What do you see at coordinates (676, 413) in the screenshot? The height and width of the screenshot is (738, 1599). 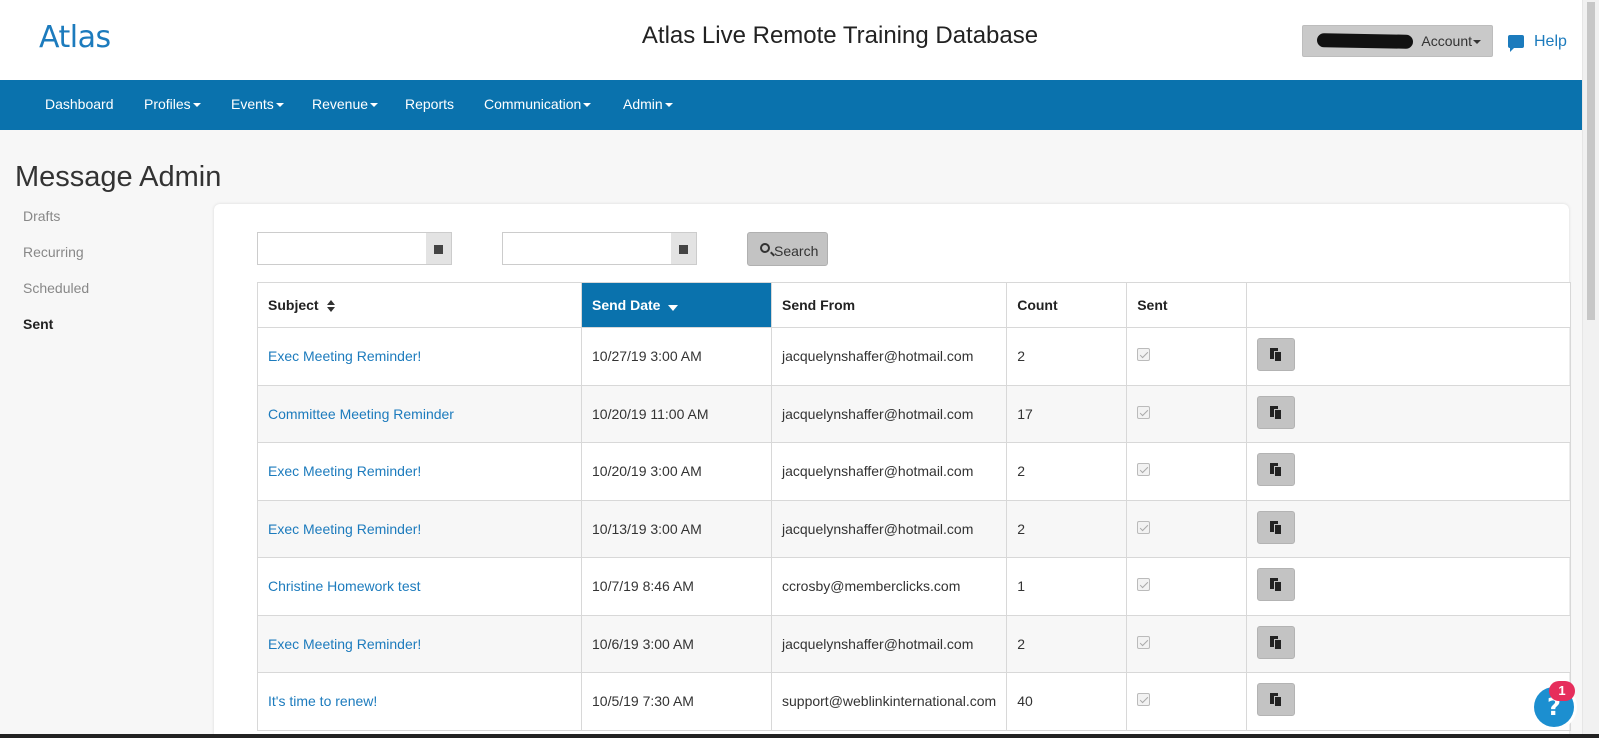 I see `send-date-cell: 10/20/19 11:00 AM` at bounding box center [676, 413].